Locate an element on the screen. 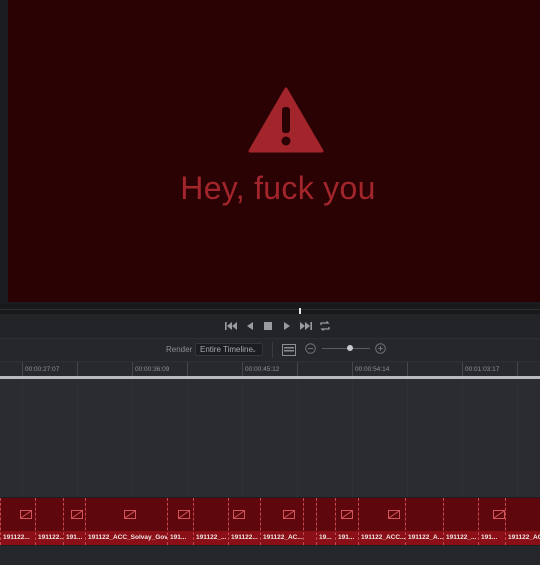 The width and height of the screenshot is (540, 565). clip-label is located at coordinates (310, 538).